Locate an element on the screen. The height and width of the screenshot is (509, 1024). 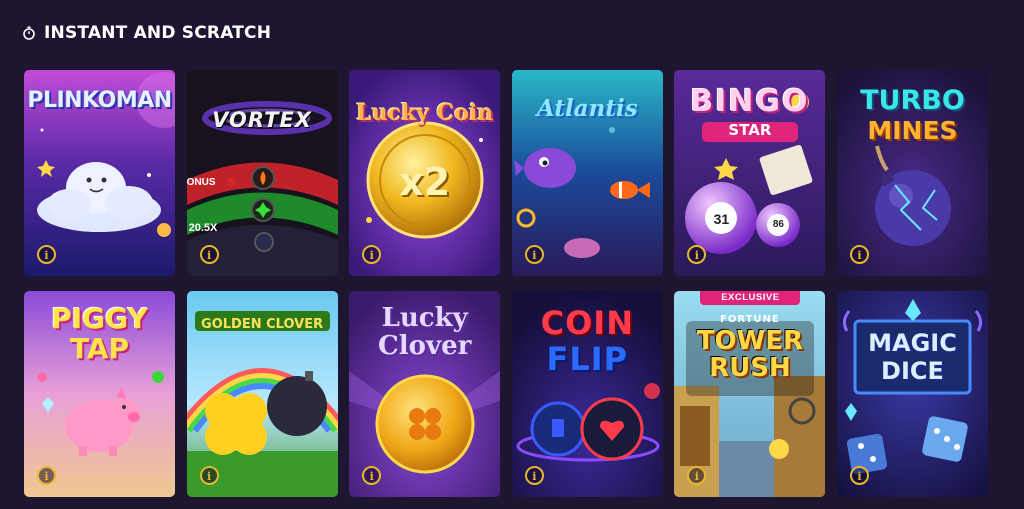
bingo-ball-number: 31 is located at coordinates (721, 219).